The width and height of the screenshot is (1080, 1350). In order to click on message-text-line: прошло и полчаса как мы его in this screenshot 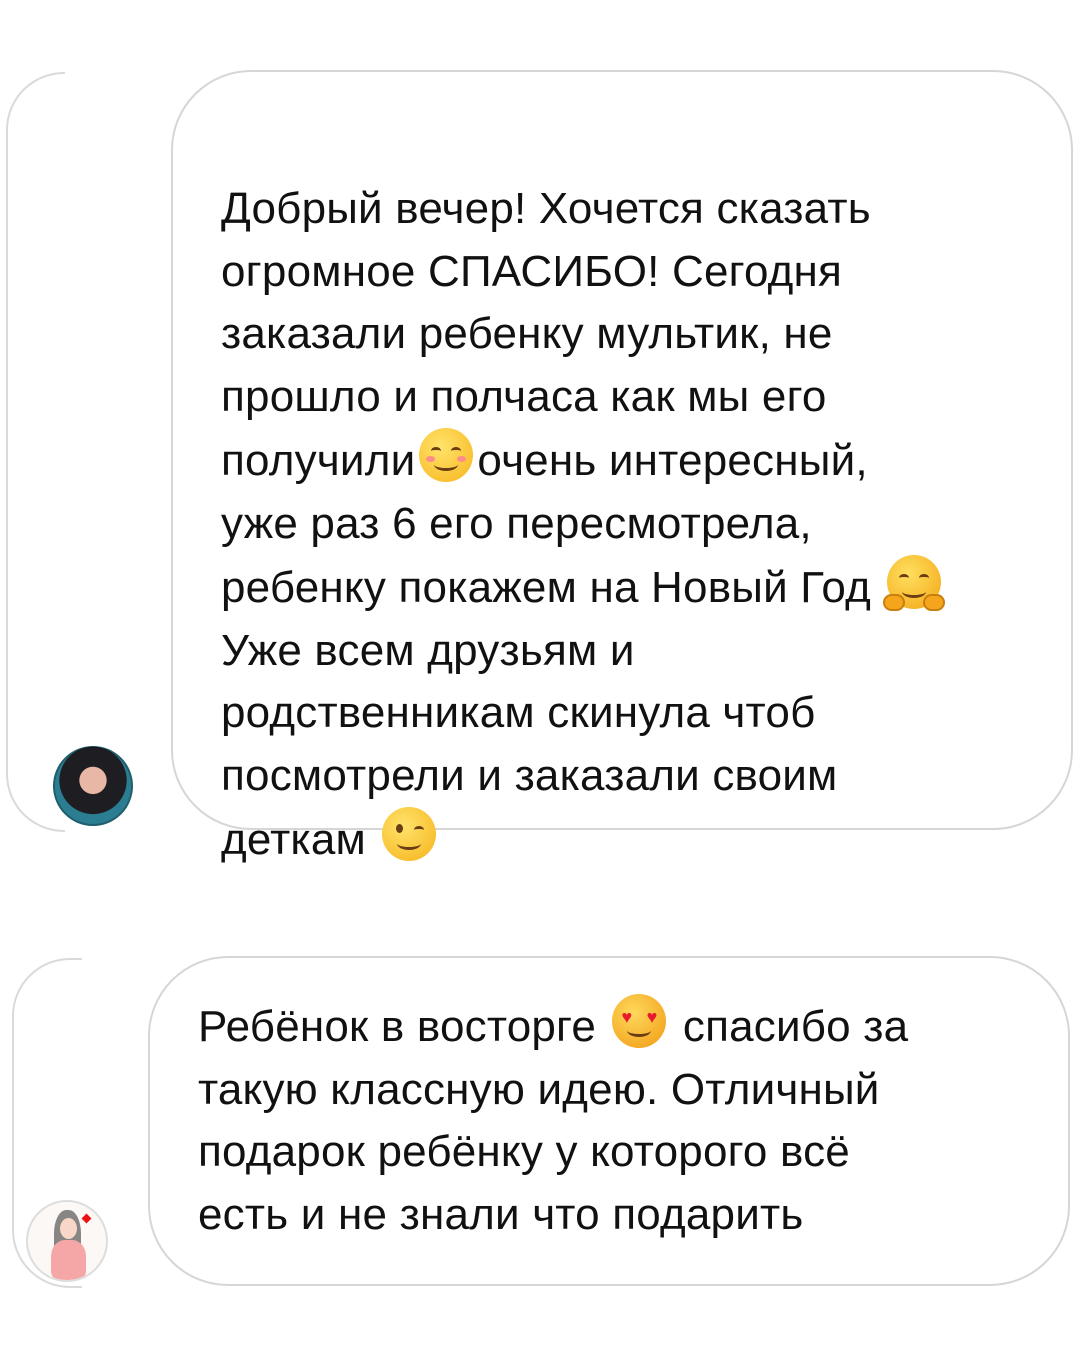, I will do `click(524, 396)`.